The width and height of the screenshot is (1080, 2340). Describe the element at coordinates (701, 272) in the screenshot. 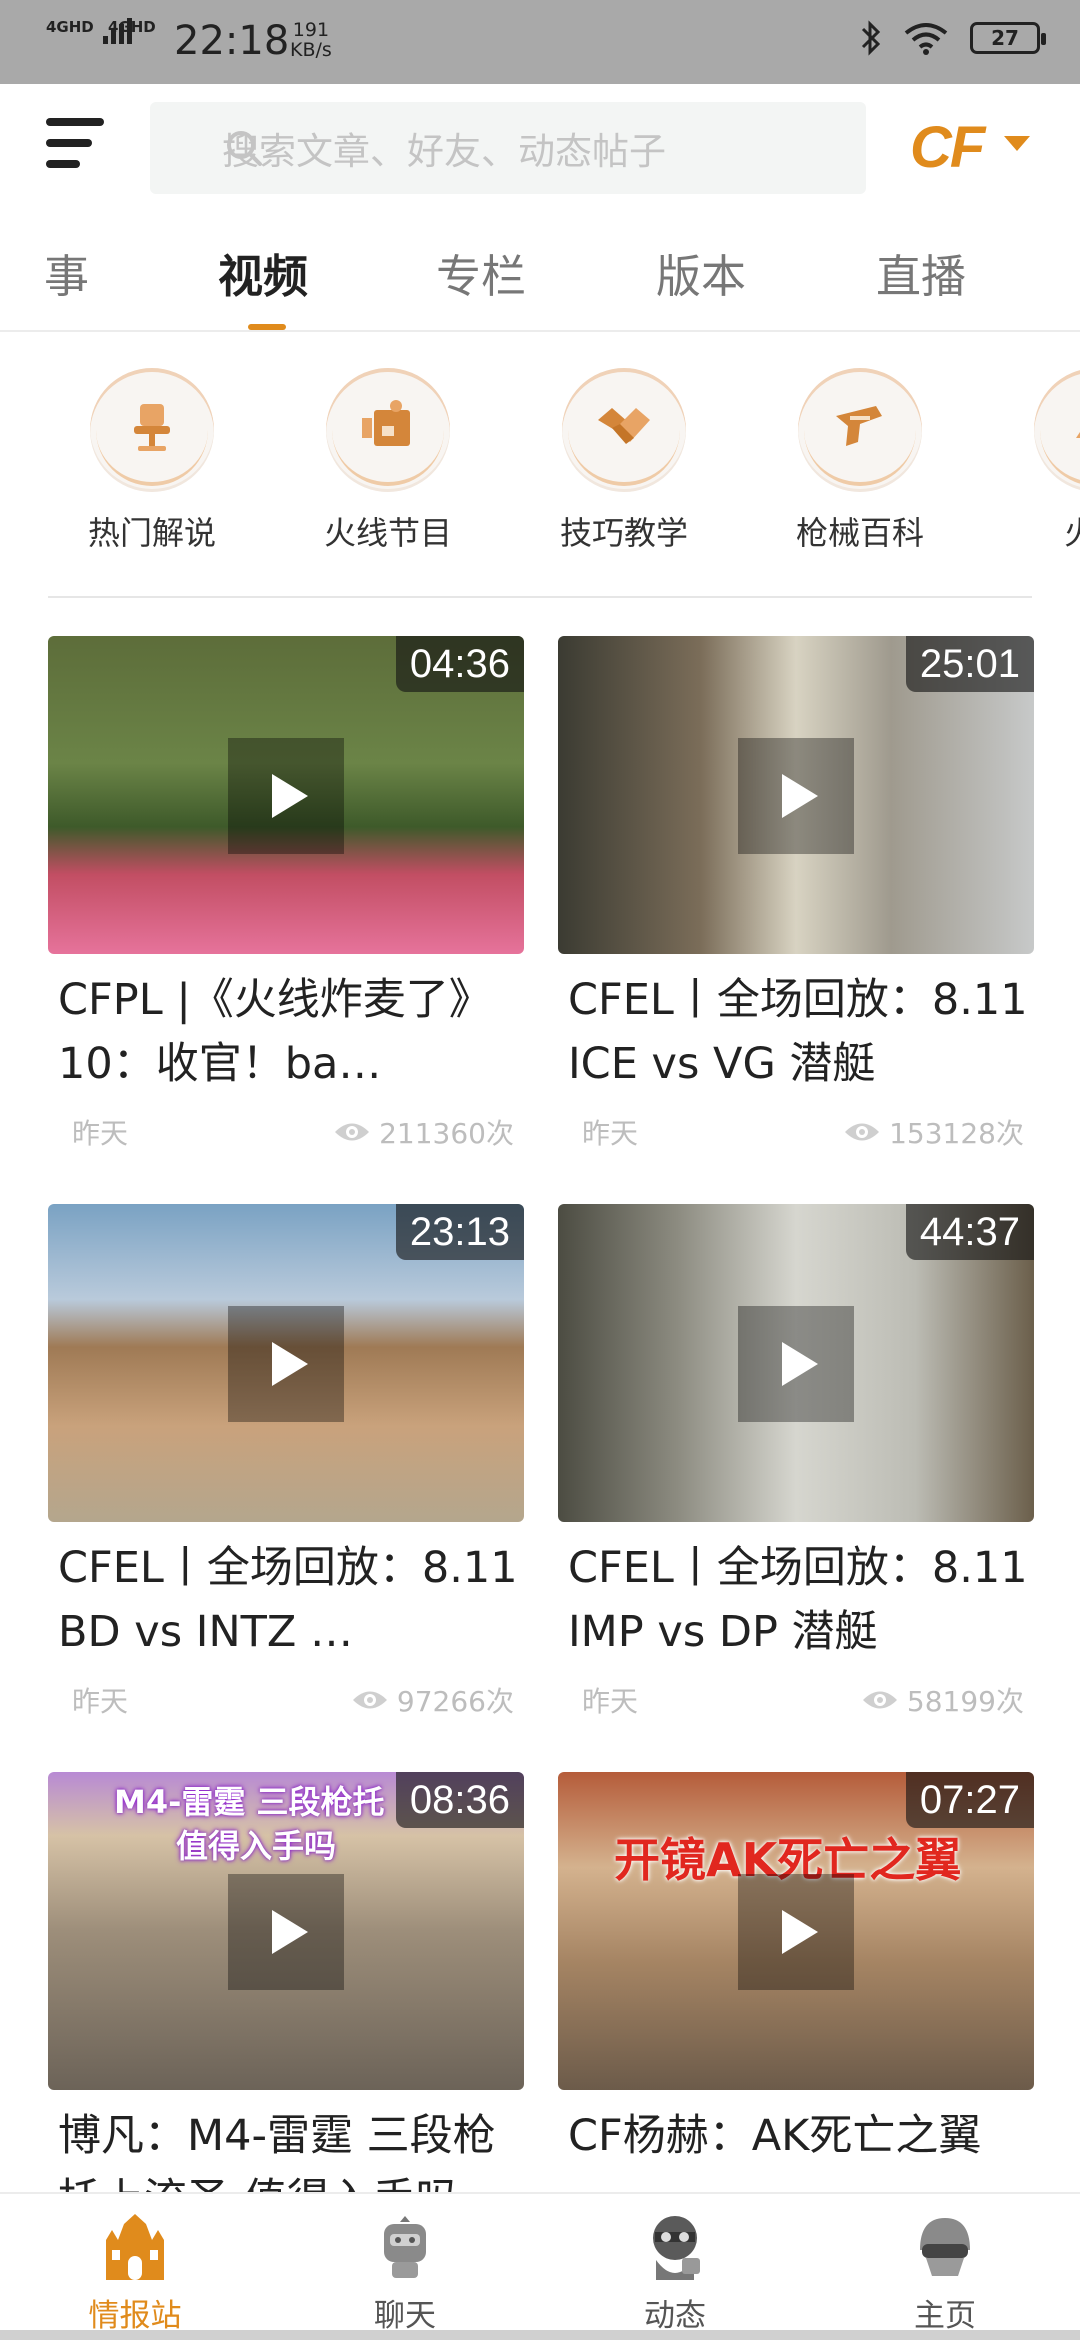

I see `tab-versions: 版本` at that location.